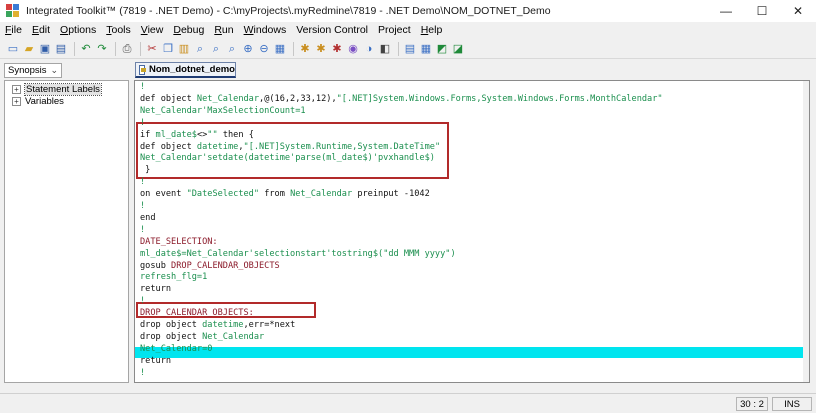 Image resolution: width=816 pixels, height=413 pixels. What do you see at coordinates (152, 49) in the screenshot?
I see `cut-icon: ✂` at bounding box center [152, 49].